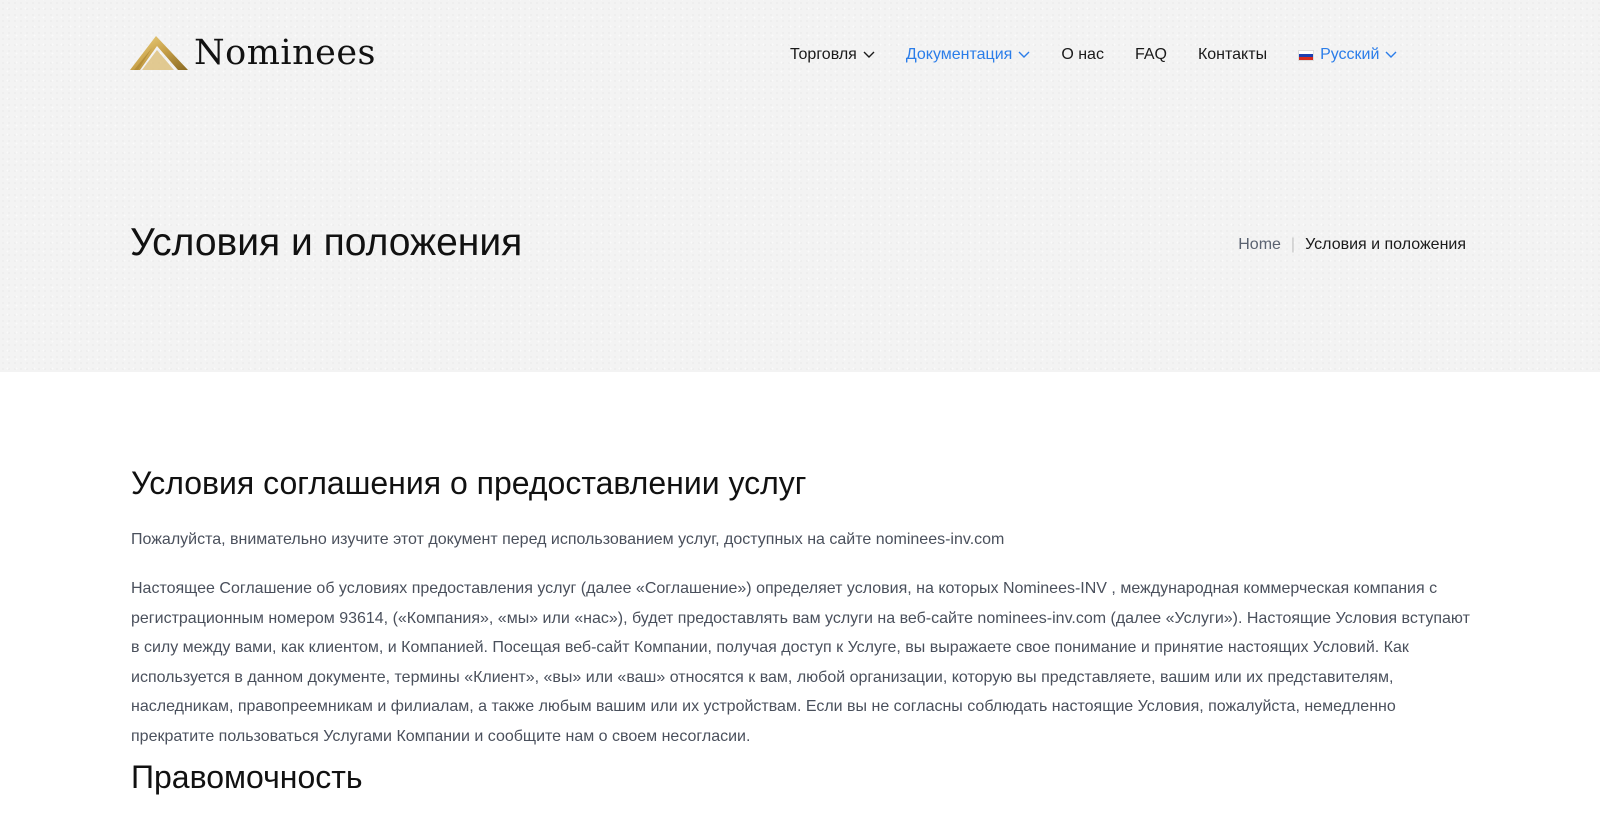  I want to click on nav-item-contacts: Контакты, so click(1232, 55).